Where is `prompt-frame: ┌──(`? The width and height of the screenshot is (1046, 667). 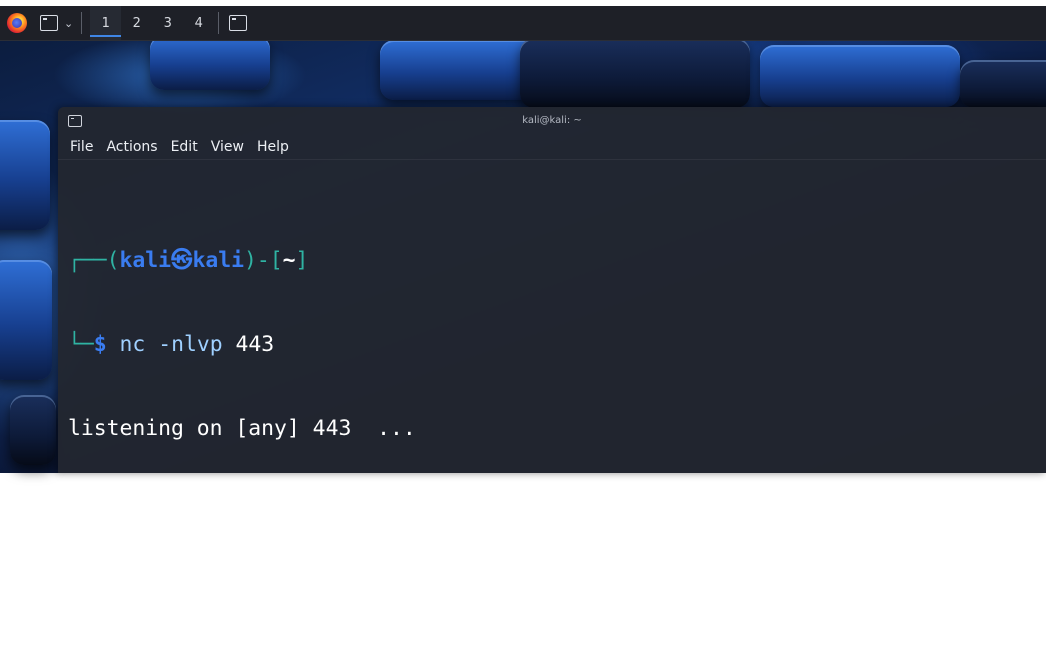
prompt-frame: ┌──( is located at coordinates (94, 260).